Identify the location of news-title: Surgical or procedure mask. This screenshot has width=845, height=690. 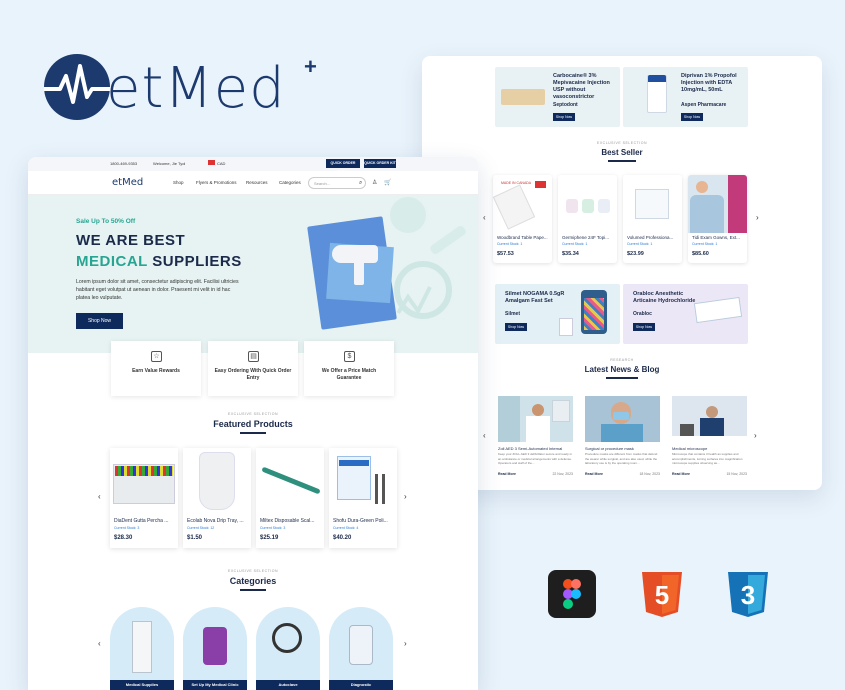
(609, 448).